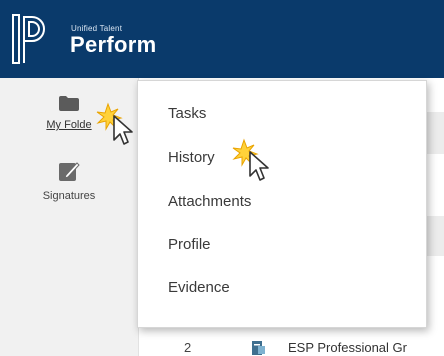  I want to click on menu-item-history: History, so click(191, 157).